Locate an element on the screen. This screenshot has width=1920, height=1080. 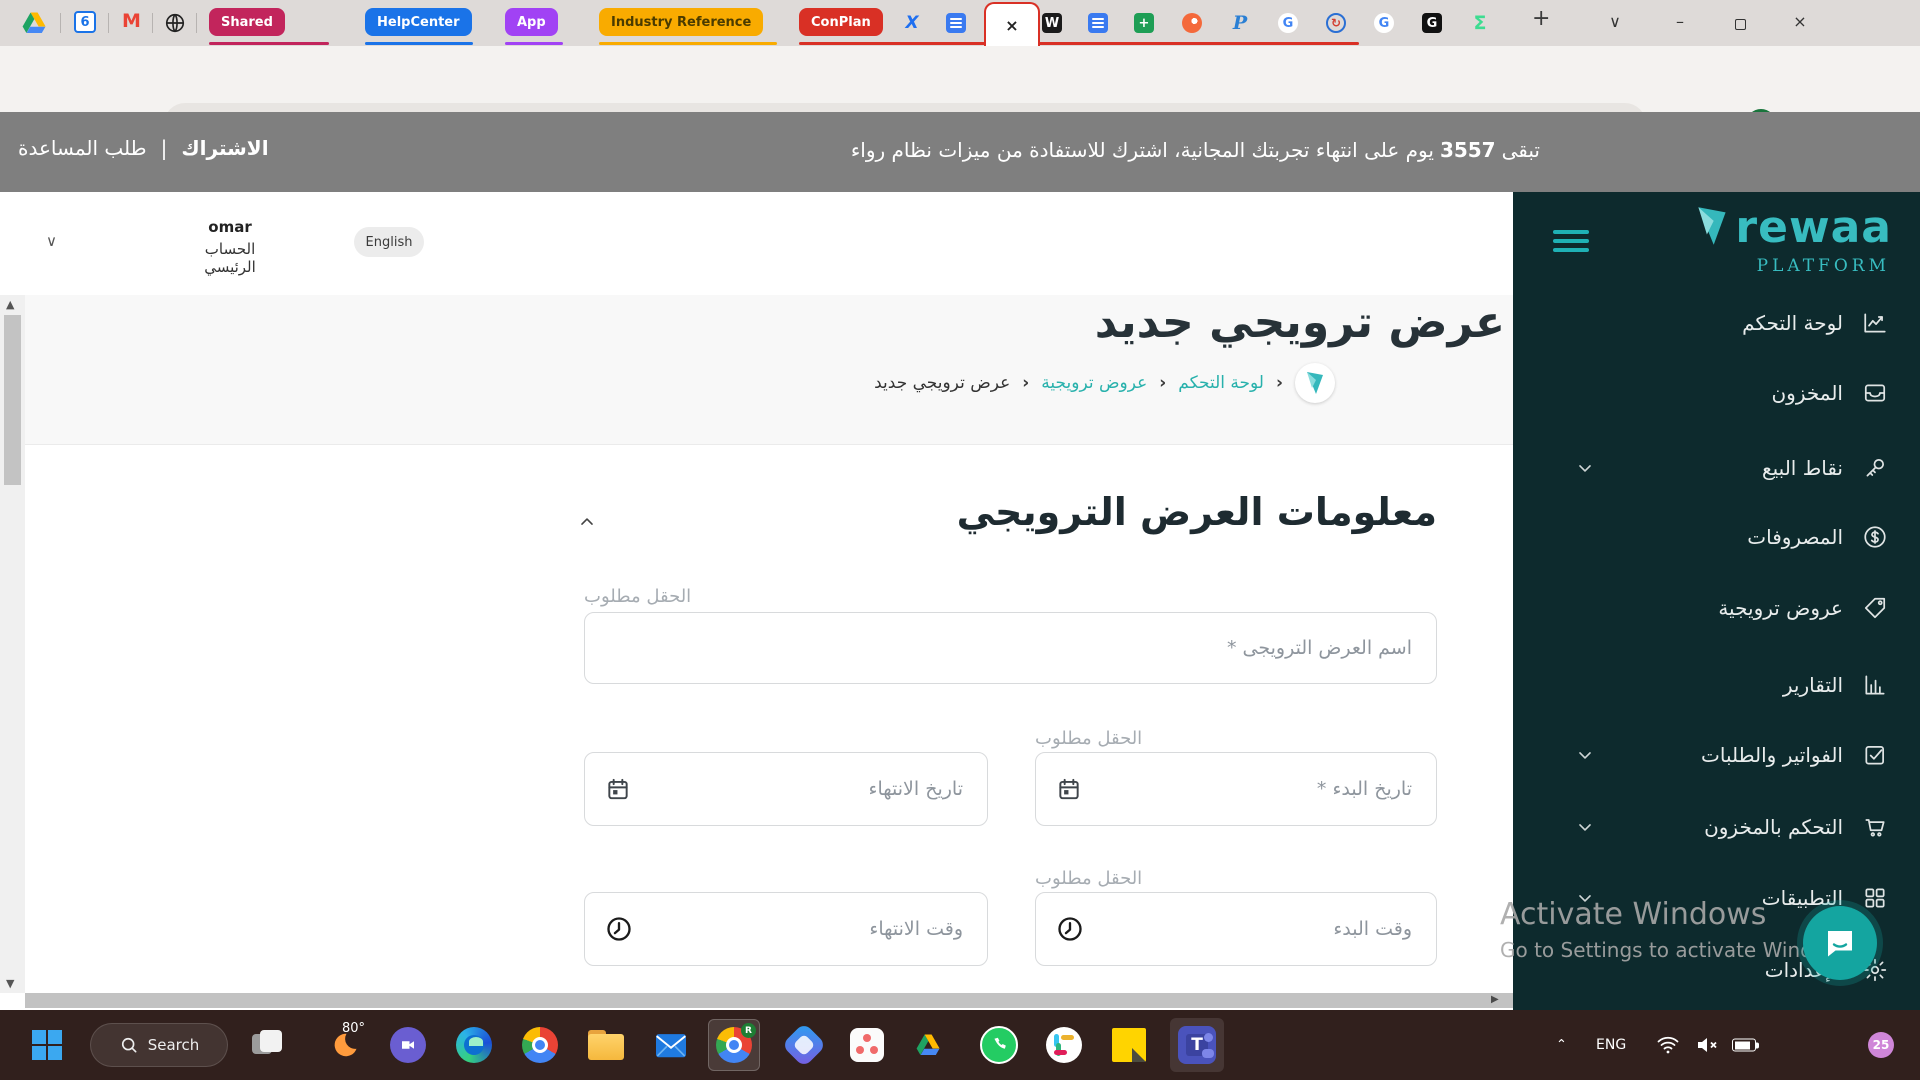
calendar-pinned-tab: 6 is located at coordinates (85, 22).